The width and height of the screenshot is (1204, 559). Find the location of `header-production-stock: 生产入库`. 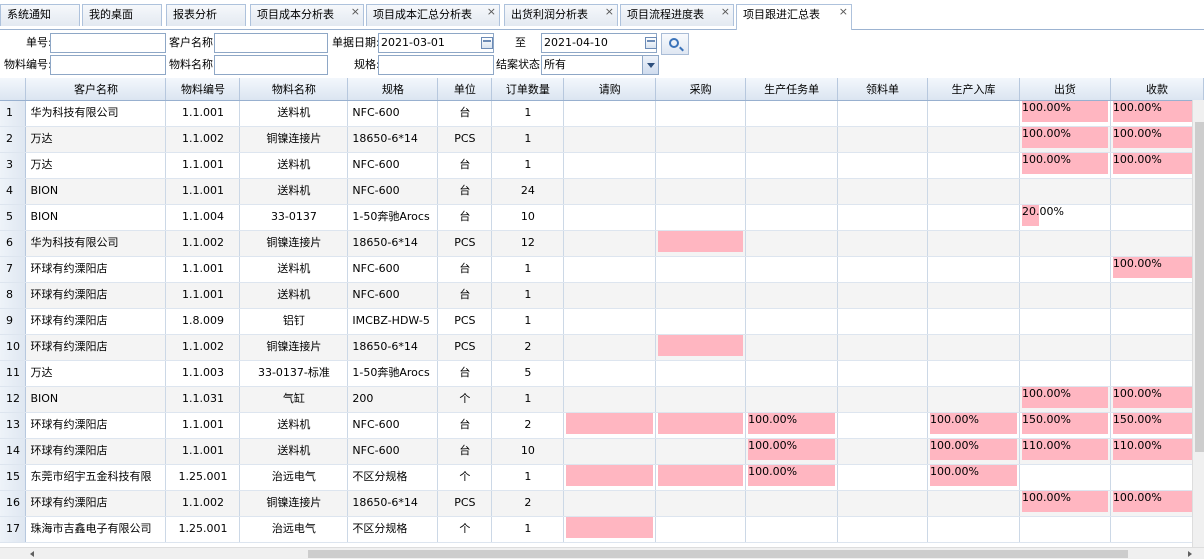

header-production-stock: 生产入库 is located at coordinates (973, 89).